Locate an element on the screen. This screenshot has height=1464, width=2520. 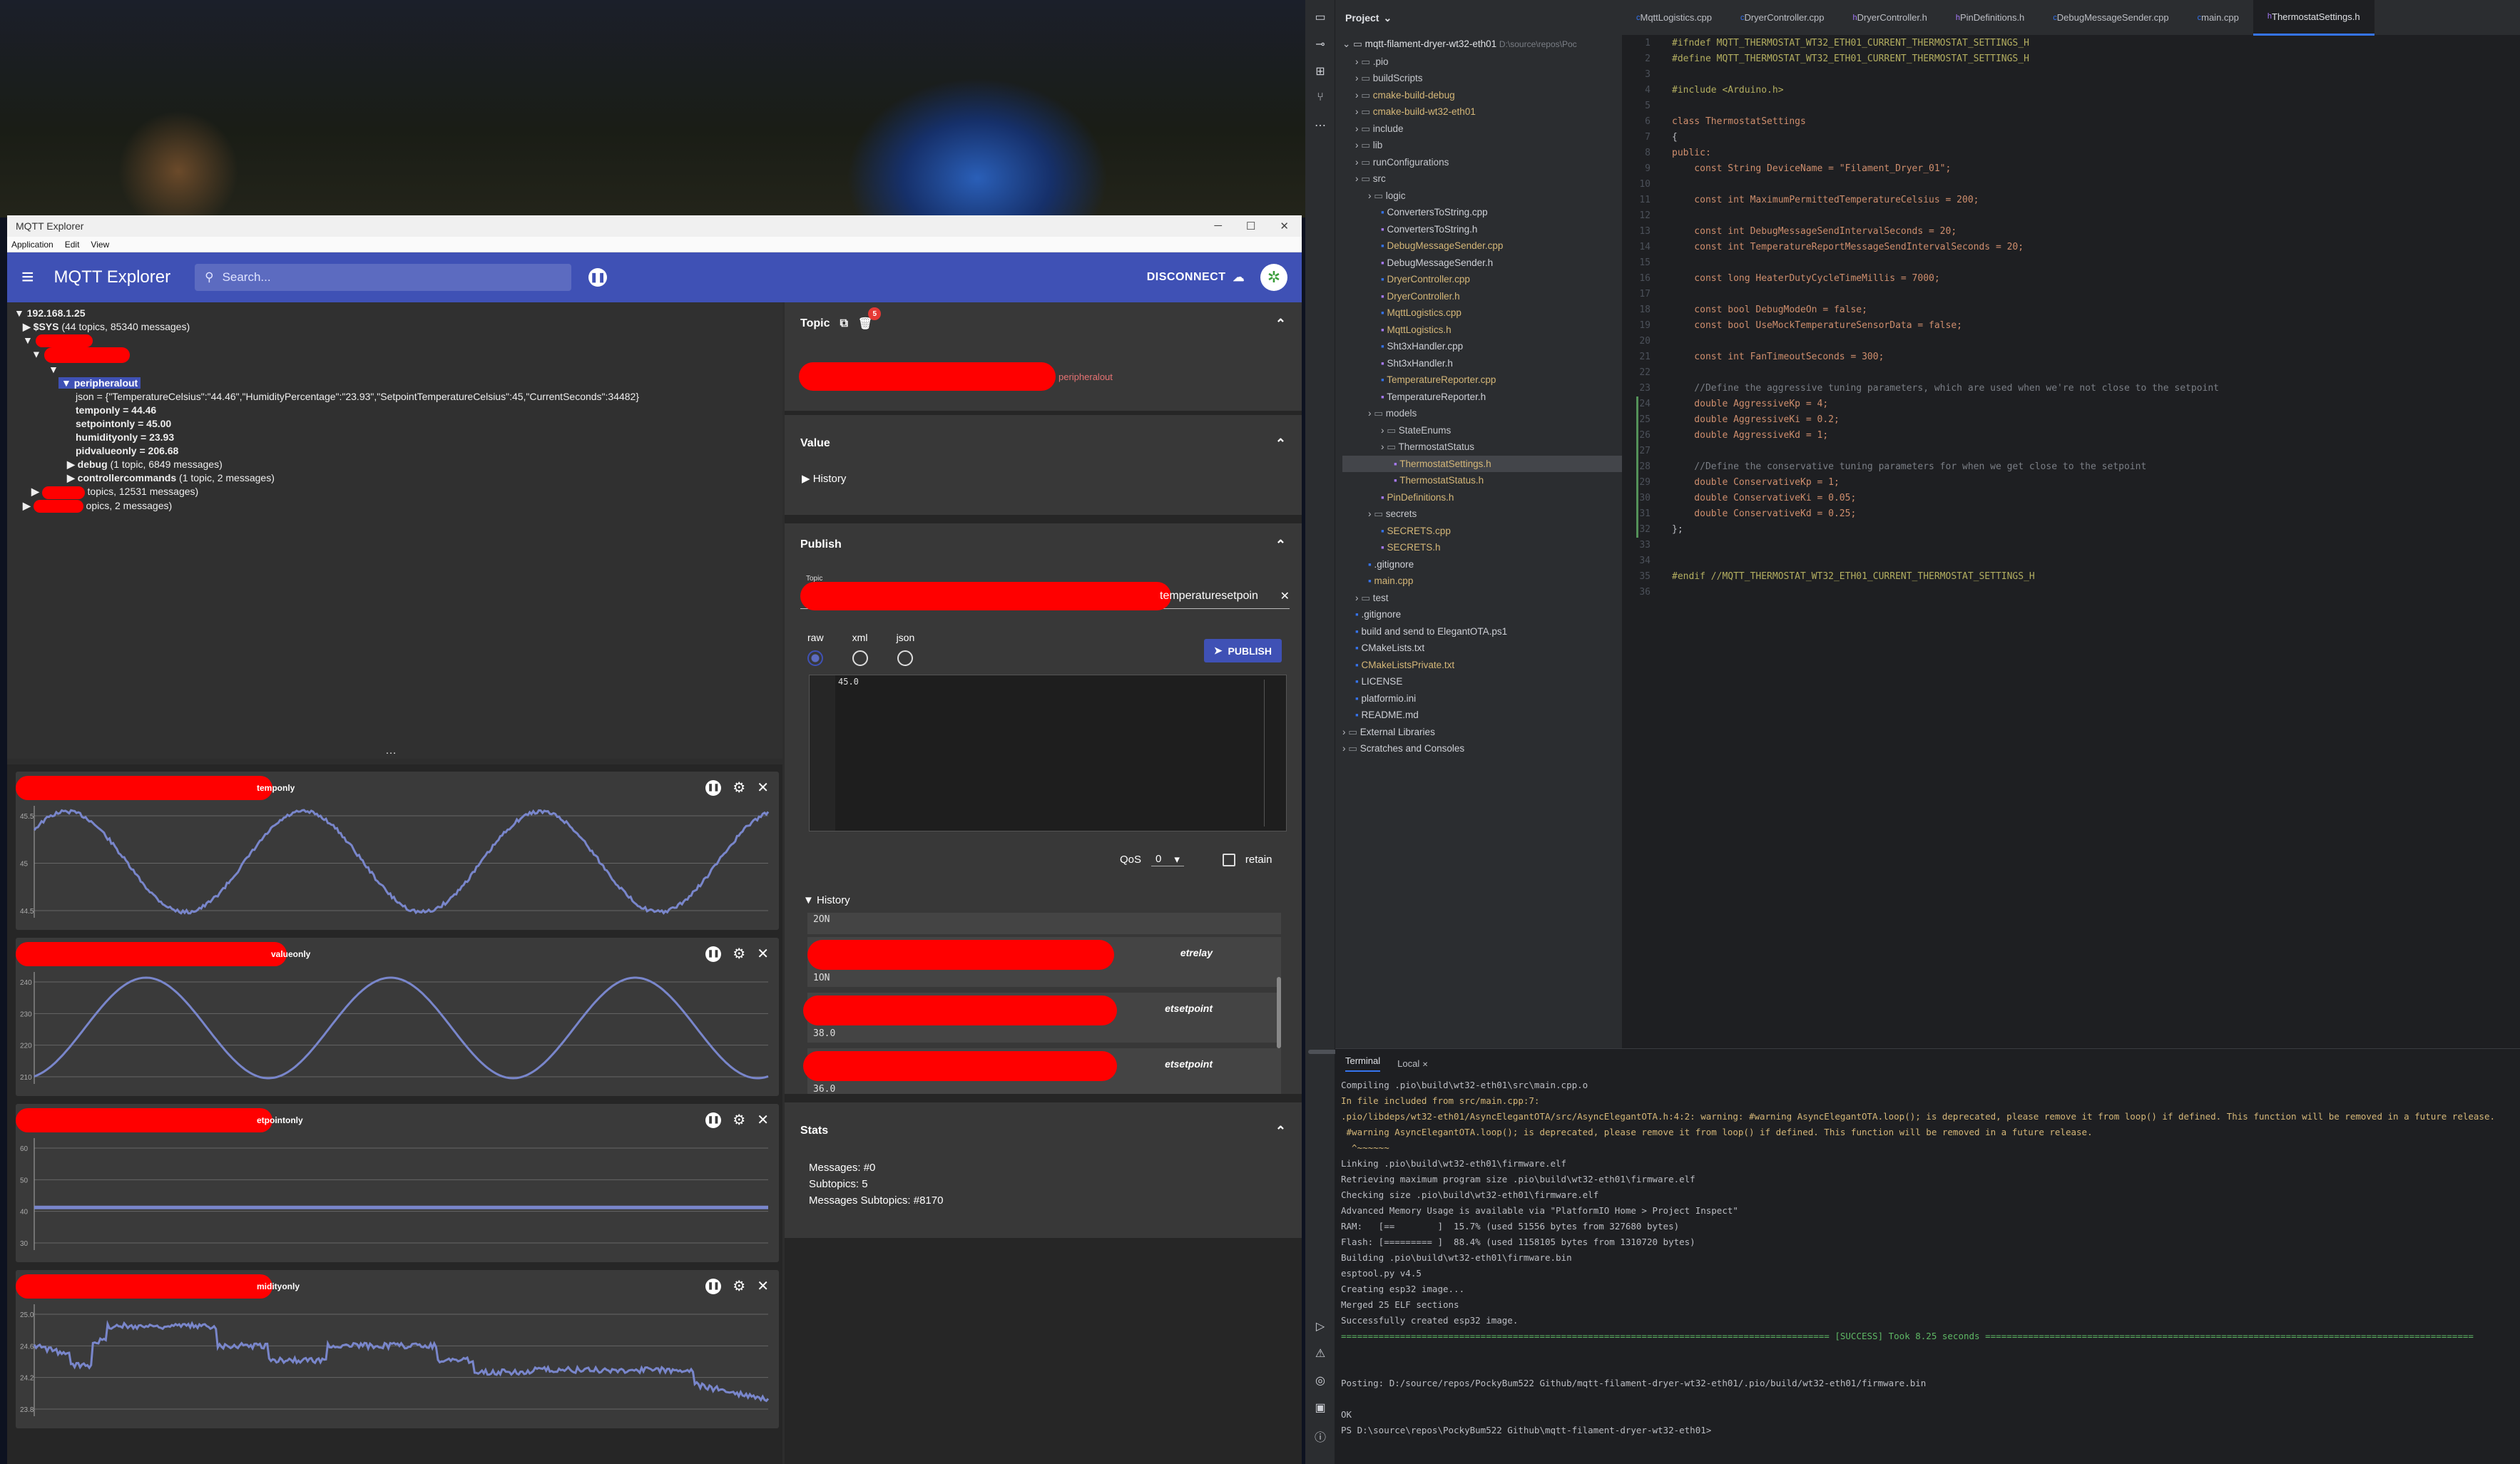
publish-button: ➤ PUBLISH is located at coordinates (1242, 651).